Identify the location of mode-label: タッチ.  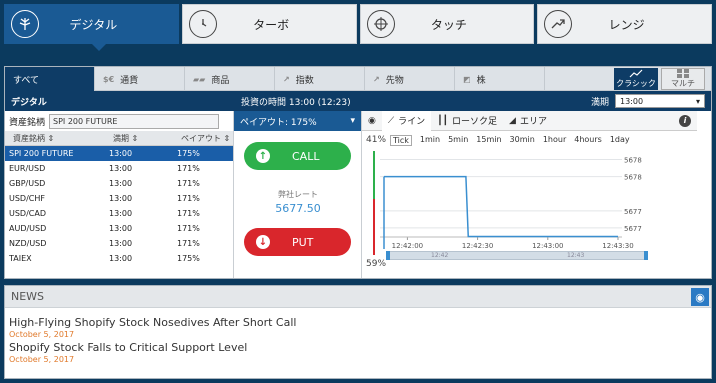
(448, 24).